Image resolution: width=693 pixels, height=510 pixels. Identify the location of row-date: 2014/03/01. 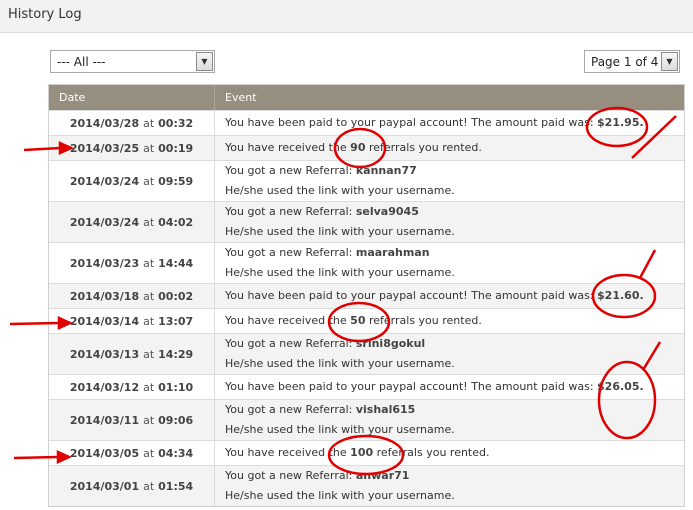
(104, 486).